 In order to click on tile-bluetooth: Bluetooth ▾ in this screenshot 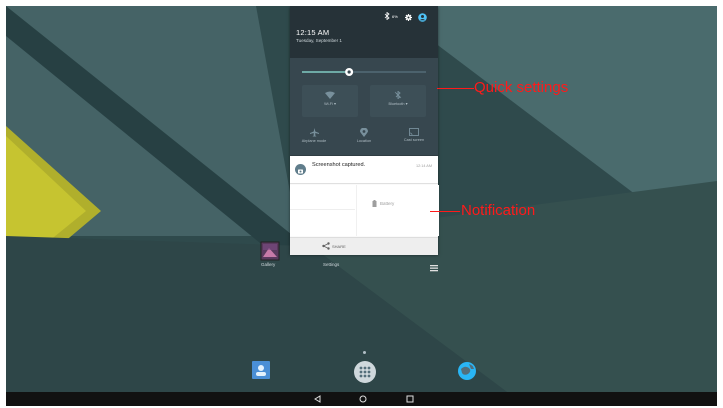, I will do `click(398, 98)`.